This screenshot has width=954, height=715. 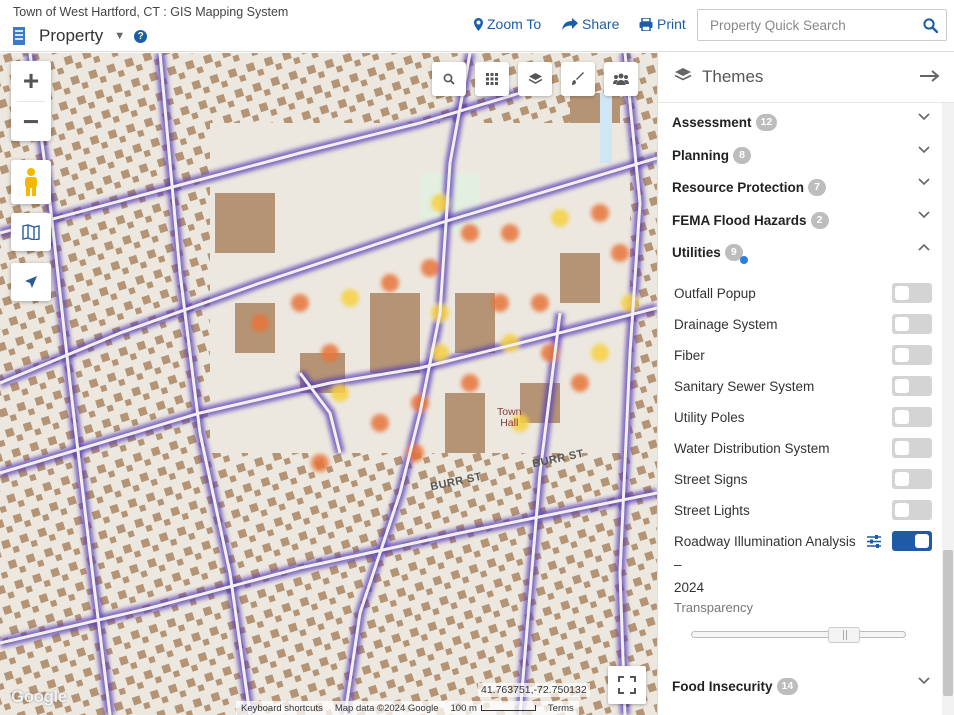 What do you see at coordinates (817, 187) in the screenshot?
I see `count-badge: 7` at bounding box center [817, 187].